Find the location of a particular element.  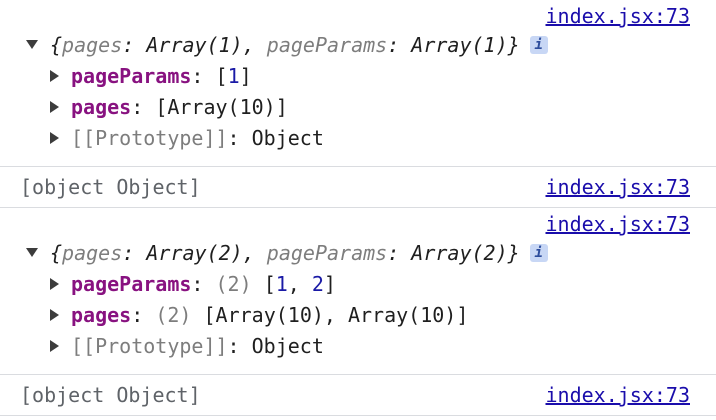

property-value: [Array(10), Array(10)] is located at coordinates (336, 315).